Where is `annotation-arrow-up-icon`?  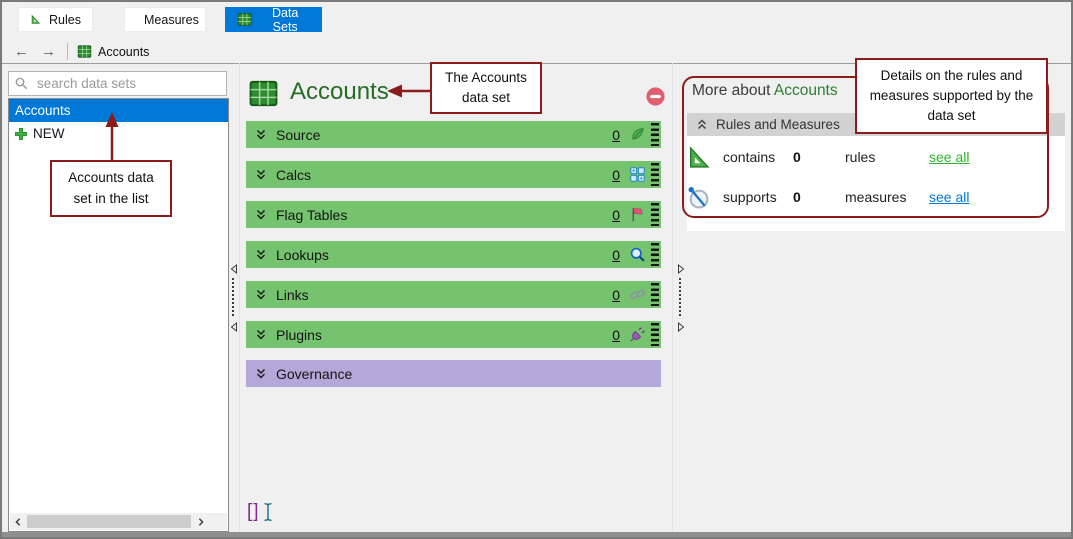 annotation-arrow-up-icon is located at coordinates (112, 136).